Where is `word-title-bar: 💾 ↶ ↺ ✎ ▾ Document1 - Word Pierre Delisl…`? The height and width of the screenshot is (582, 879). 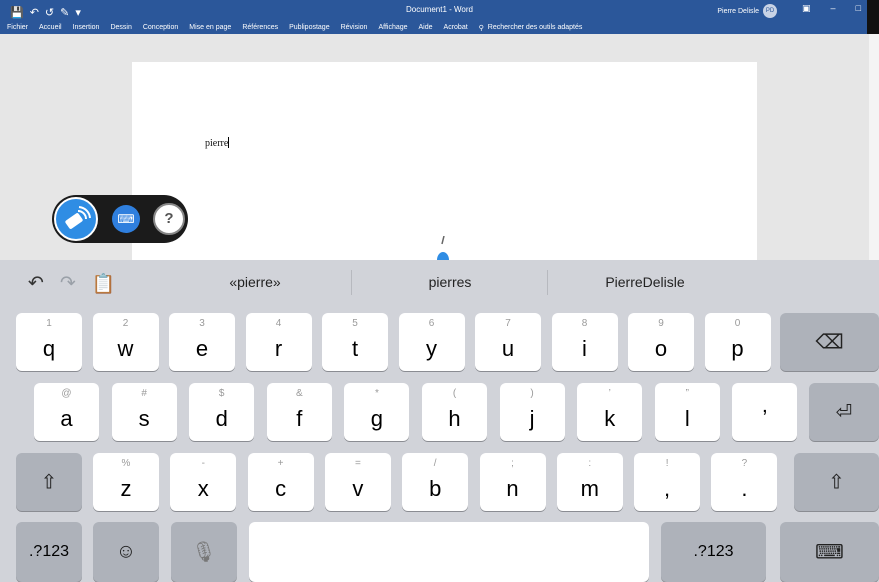 word-title-bar: 💾 ↶ ↺ ✎ ▾ Document1 - Word Pierre Delisl… is located at coordinates (439, 17).